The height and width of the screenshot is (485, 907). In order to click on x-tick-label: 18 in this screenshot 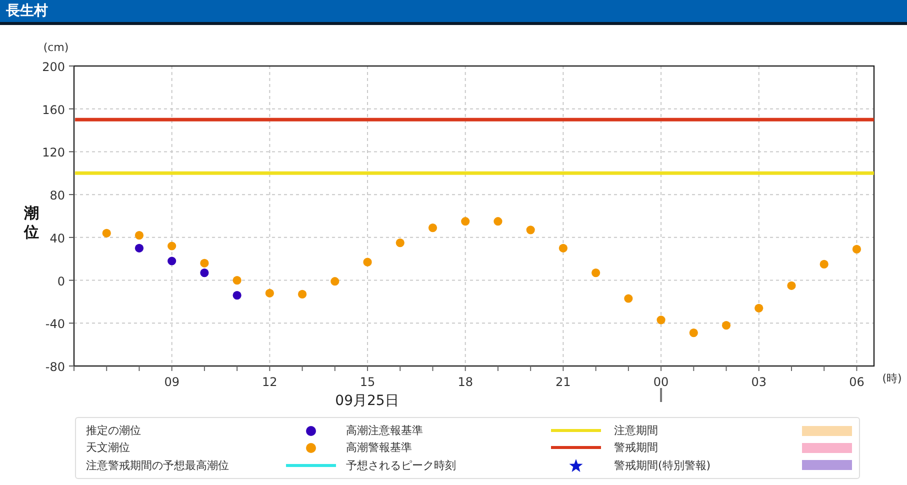, I will do `click(465, 382)`.